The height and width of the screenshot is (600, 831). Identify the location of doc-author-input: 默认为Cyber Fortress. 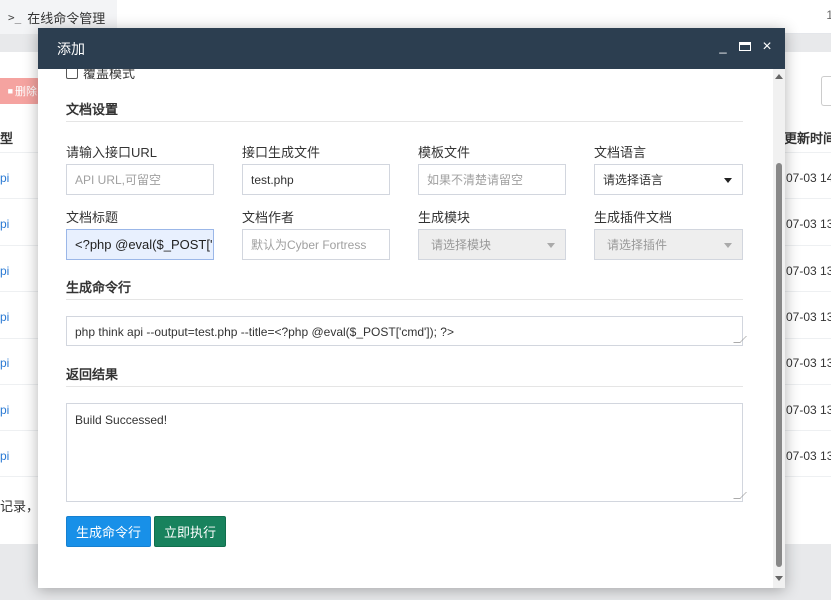
(316, 244).